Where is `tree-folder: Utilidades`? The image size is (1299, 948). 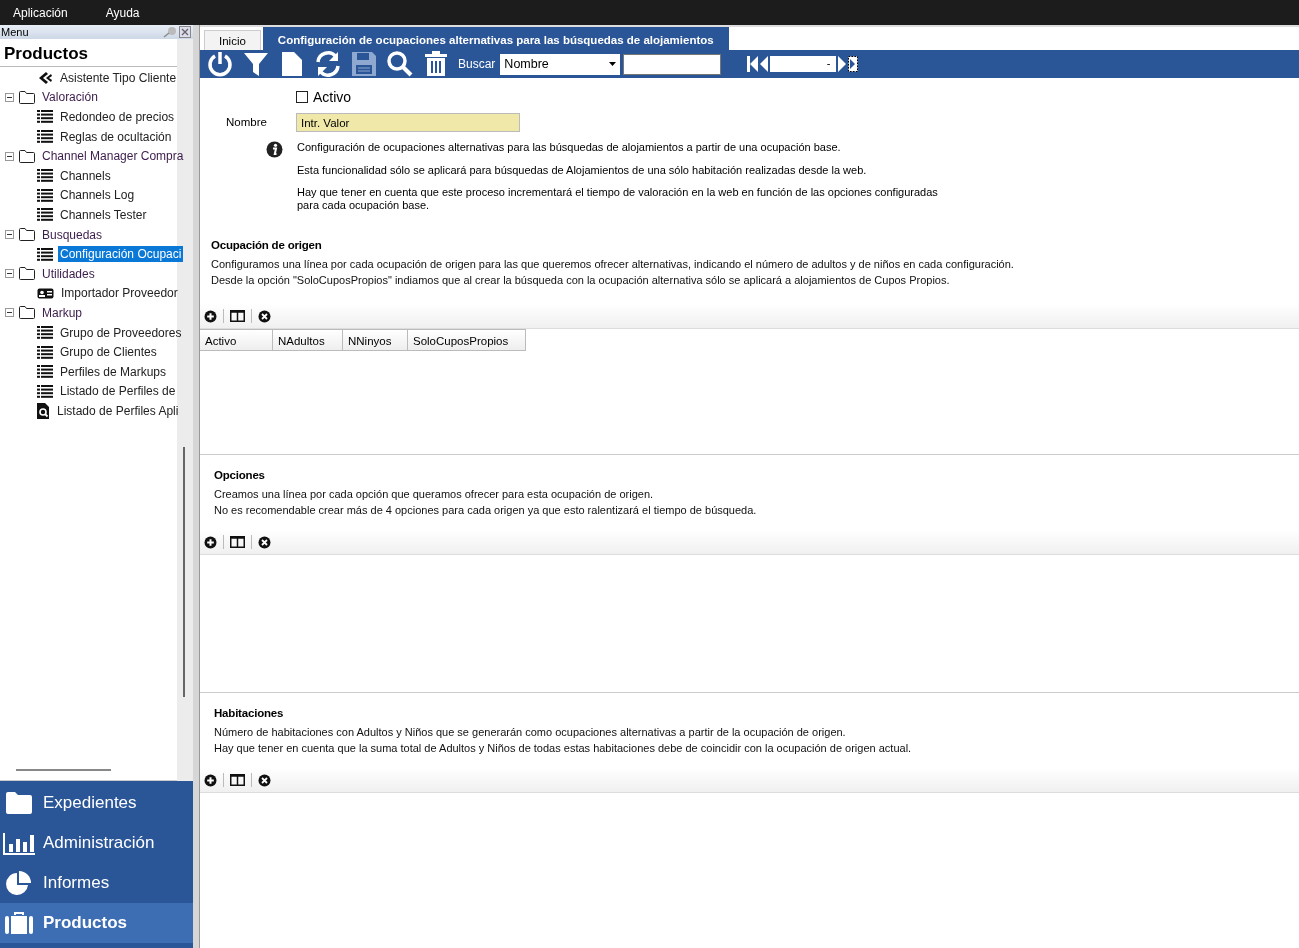 tree-folder: Utilidades is located at coordinates (68, 273).